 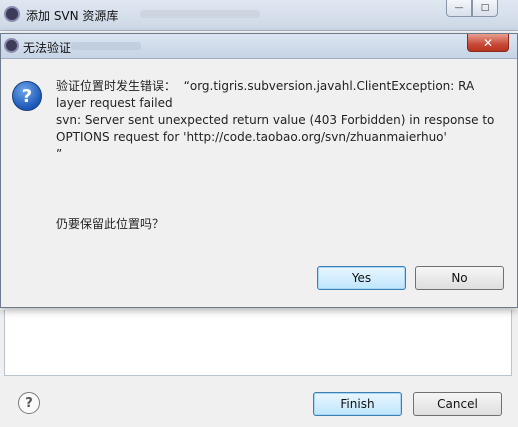 What do you see at coordinates (47, 48) in the screenshot?
I see `dialog-title: 无法验证` at bounding box center [47, 48].